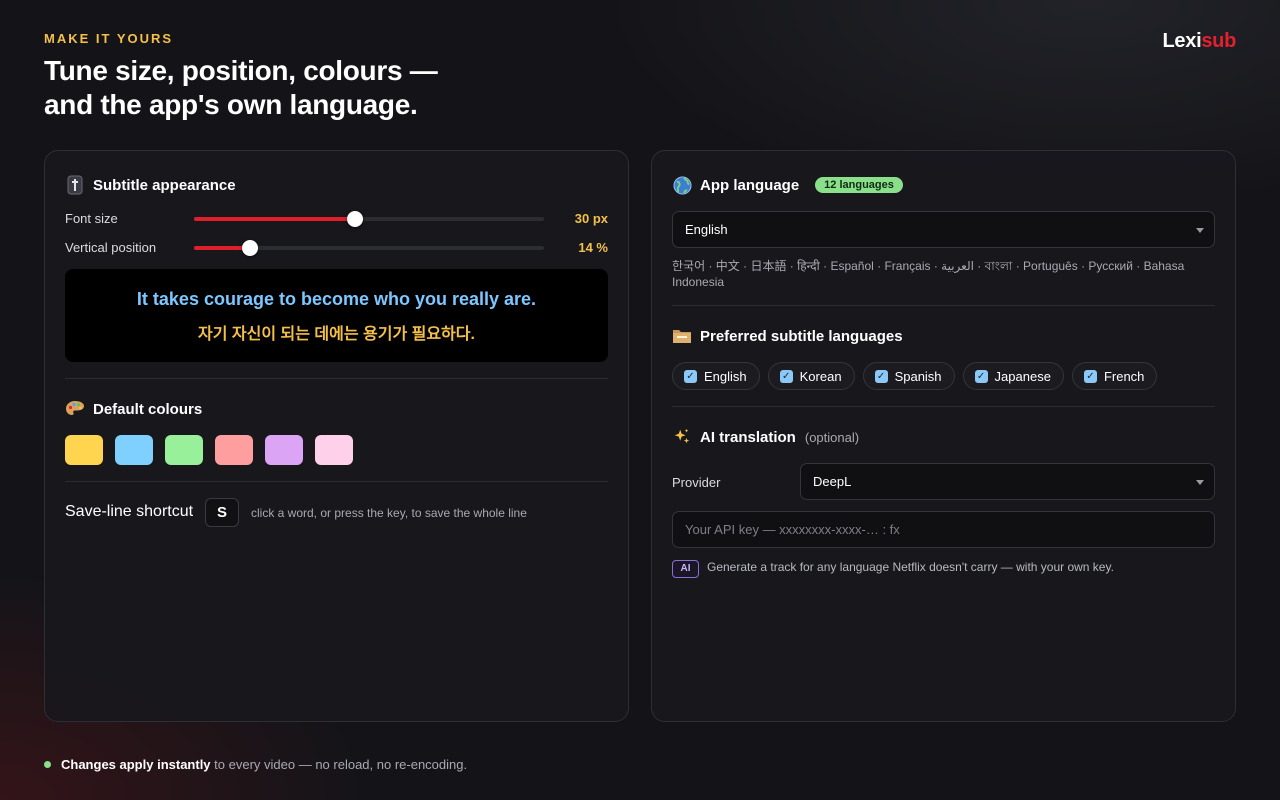 This screenshot has width=1280, height=800. What do you see at coordinates (1218, 41) in the screenshot?
I see `logo-part-2: sub` at bounding box center [1218, 41].